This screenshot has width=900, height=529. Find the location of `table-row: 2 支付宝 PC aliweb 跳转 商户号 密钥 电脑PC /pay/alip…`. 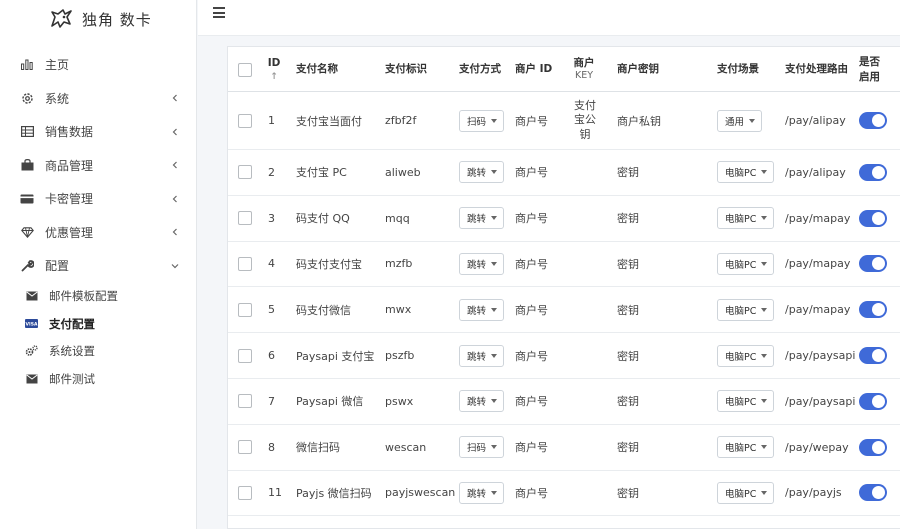

table-row: 2 支付宝 PC aliweb 跳转 商户号 密钥 电脑PC /pay/alip… is located at coordinates (564, 173).